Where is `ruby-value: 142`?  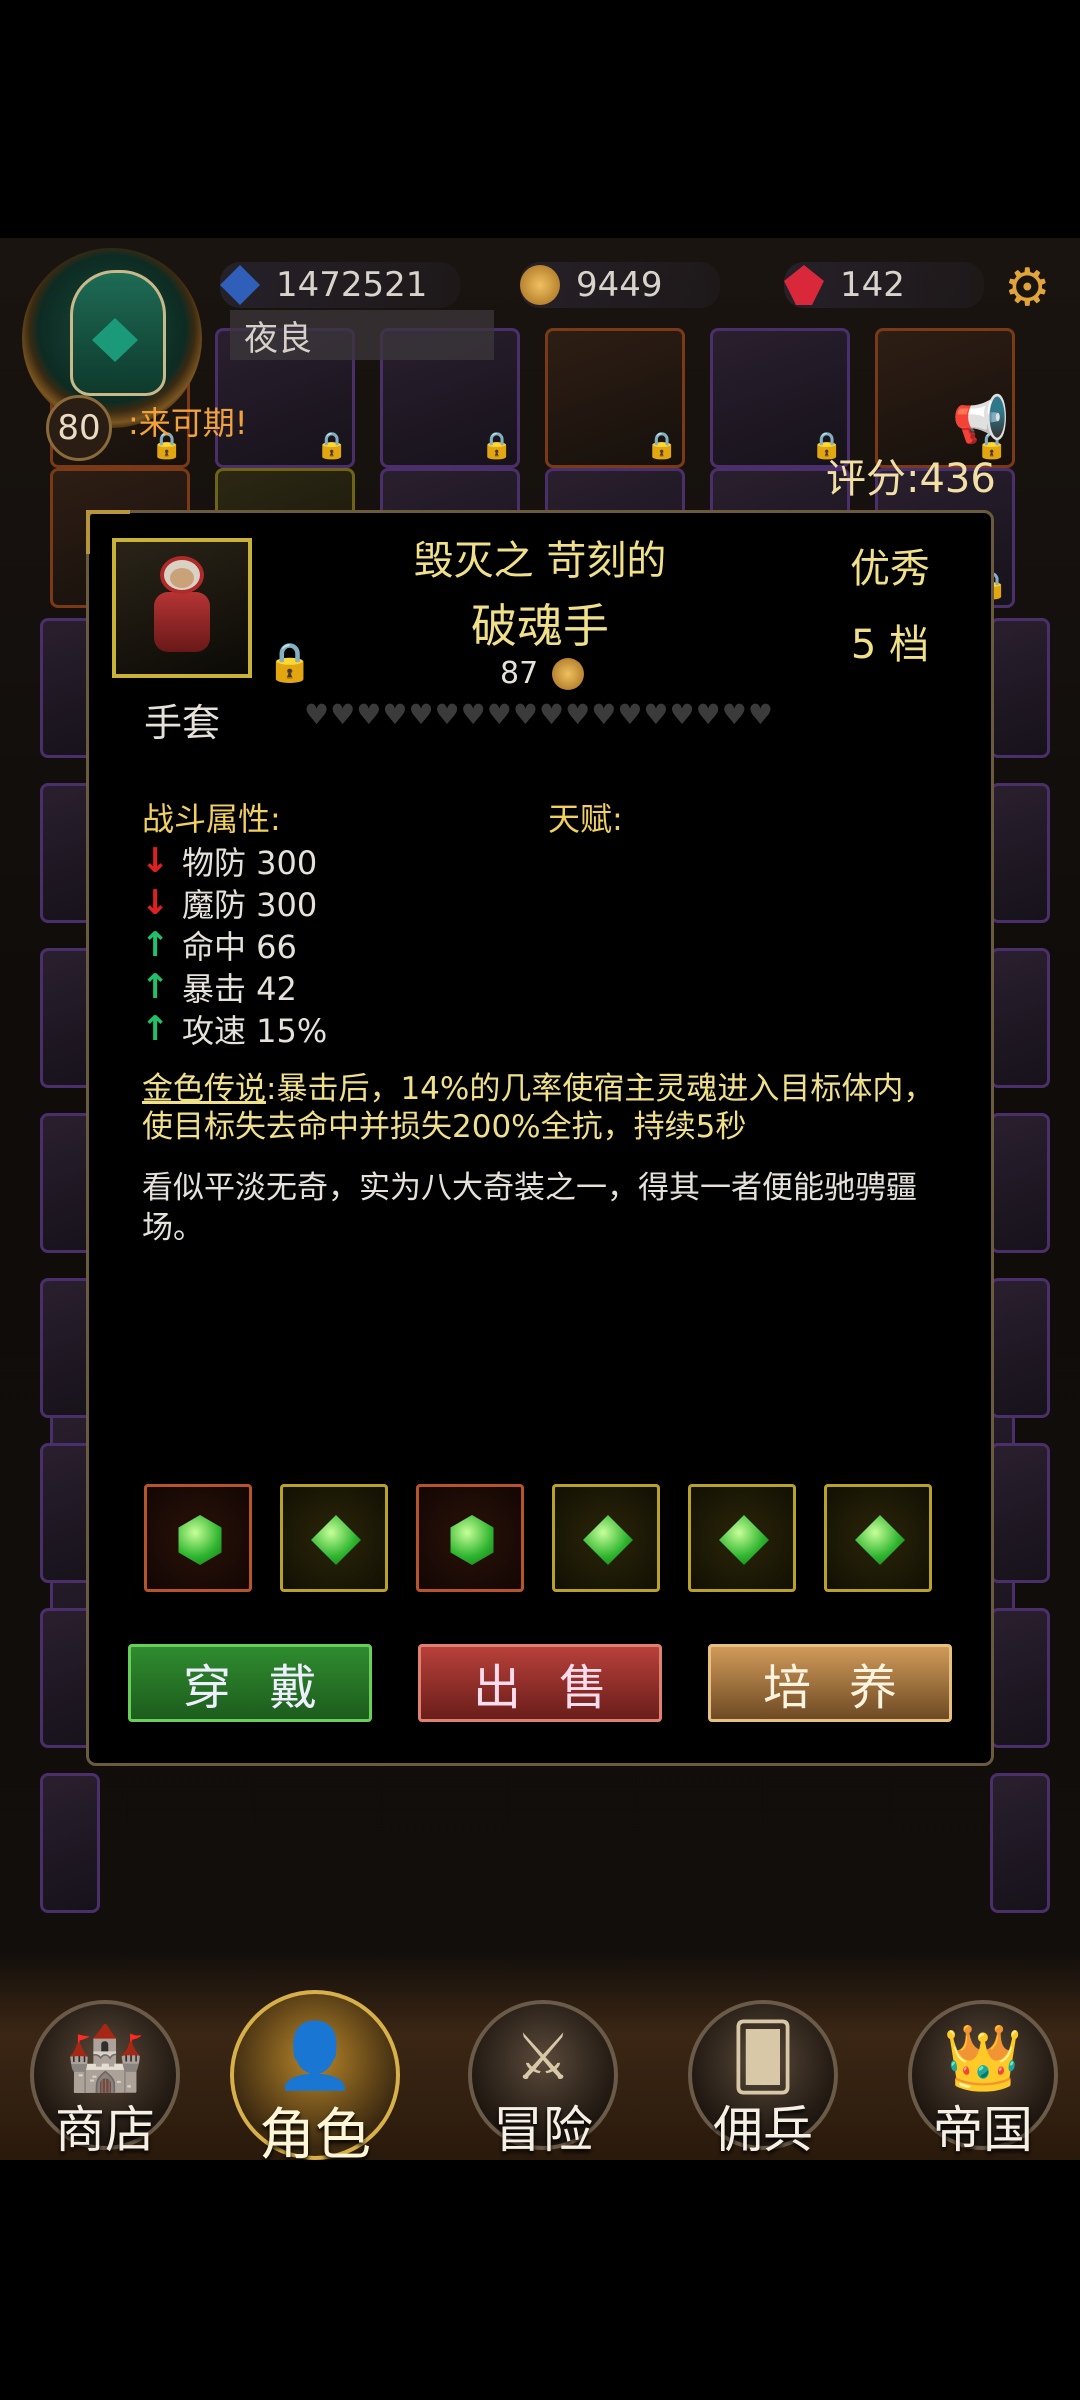
ruby-value: 142 is located at coordinates (872, 285).